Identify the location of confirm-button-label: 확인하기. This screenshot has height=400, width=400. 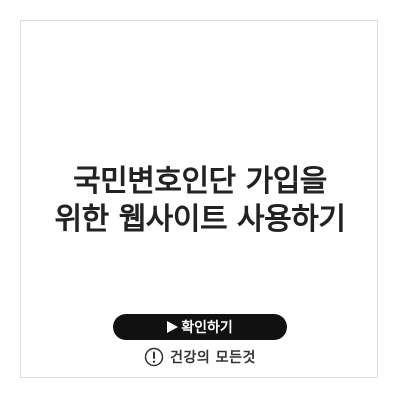
(207, 328).